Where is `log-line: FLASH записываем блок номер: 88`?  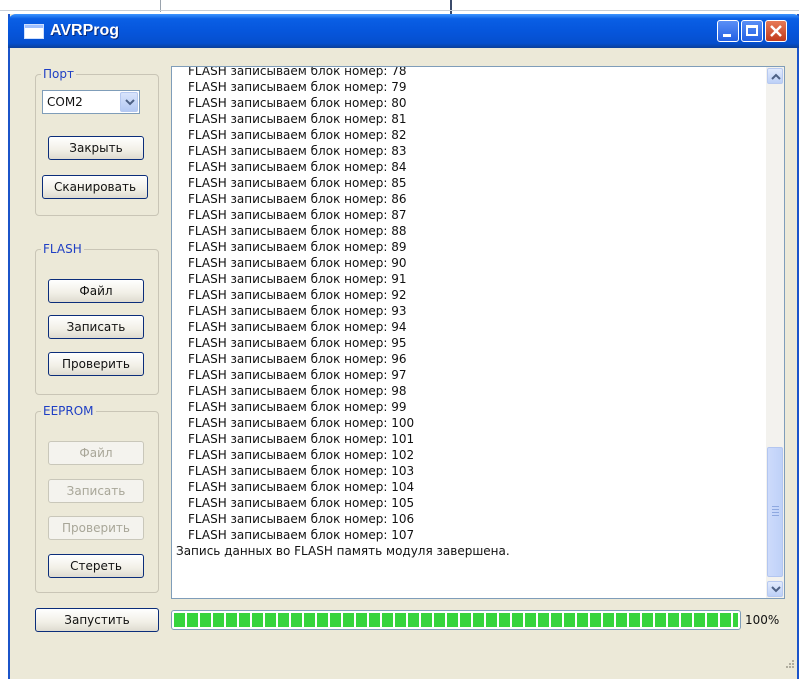
log-line: FLASH записываем блок номер: 88 is located at coordinates (297, 231).